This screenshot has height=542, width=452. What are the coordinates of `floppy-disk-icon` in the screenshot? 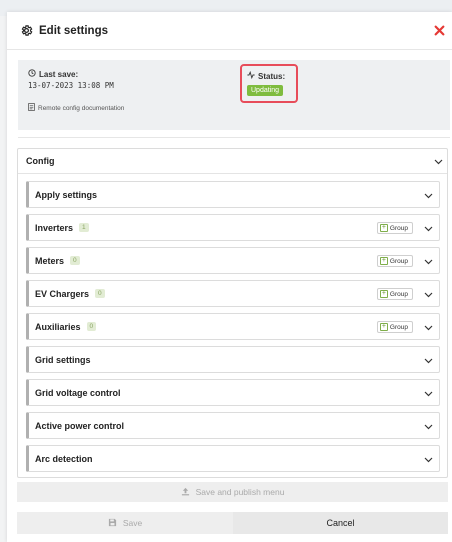 It's located at (112, 523).